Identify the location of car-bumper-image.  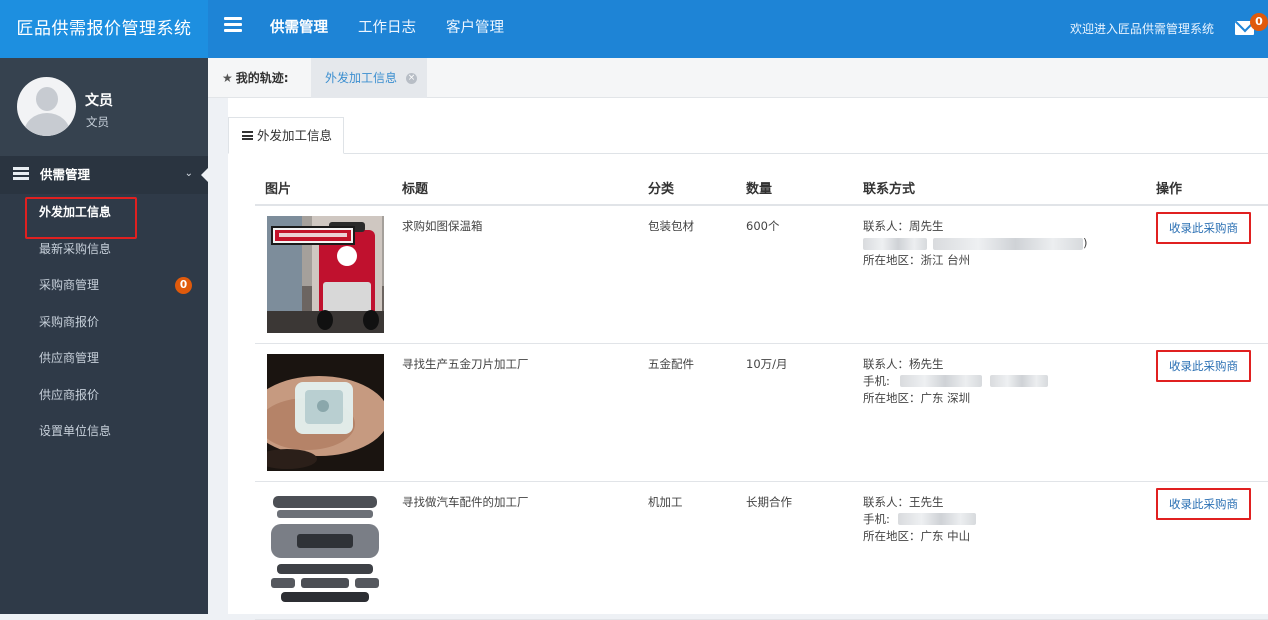
(325, 550).